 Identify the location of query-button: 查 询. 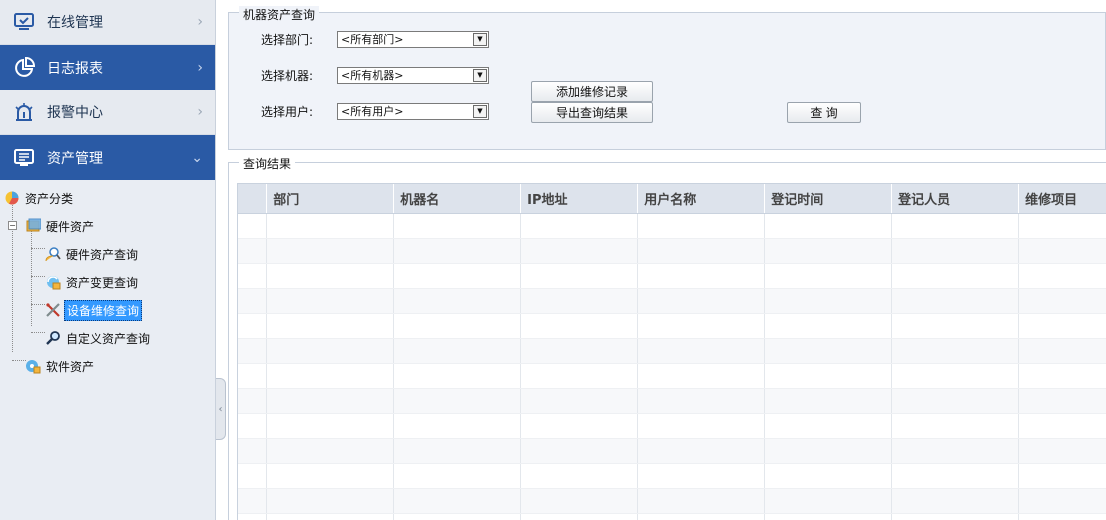
(824, 112).